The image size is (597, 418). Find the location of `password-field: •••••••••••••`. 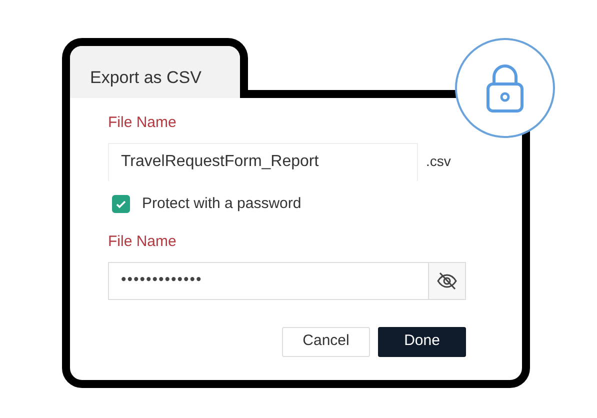

password-field: ••••••••••••• is located at coordinates (268, 281).